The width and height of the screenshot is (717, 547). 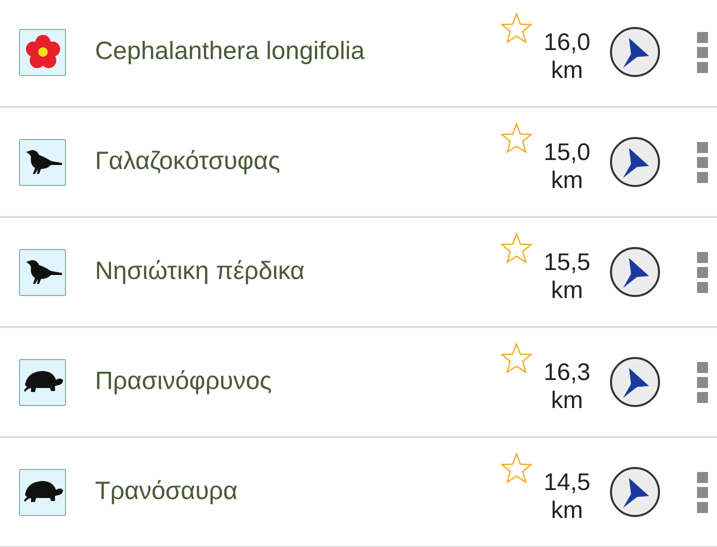 I want to click on species-name: Τρανόσαυρα, so click(x=297, y=492).